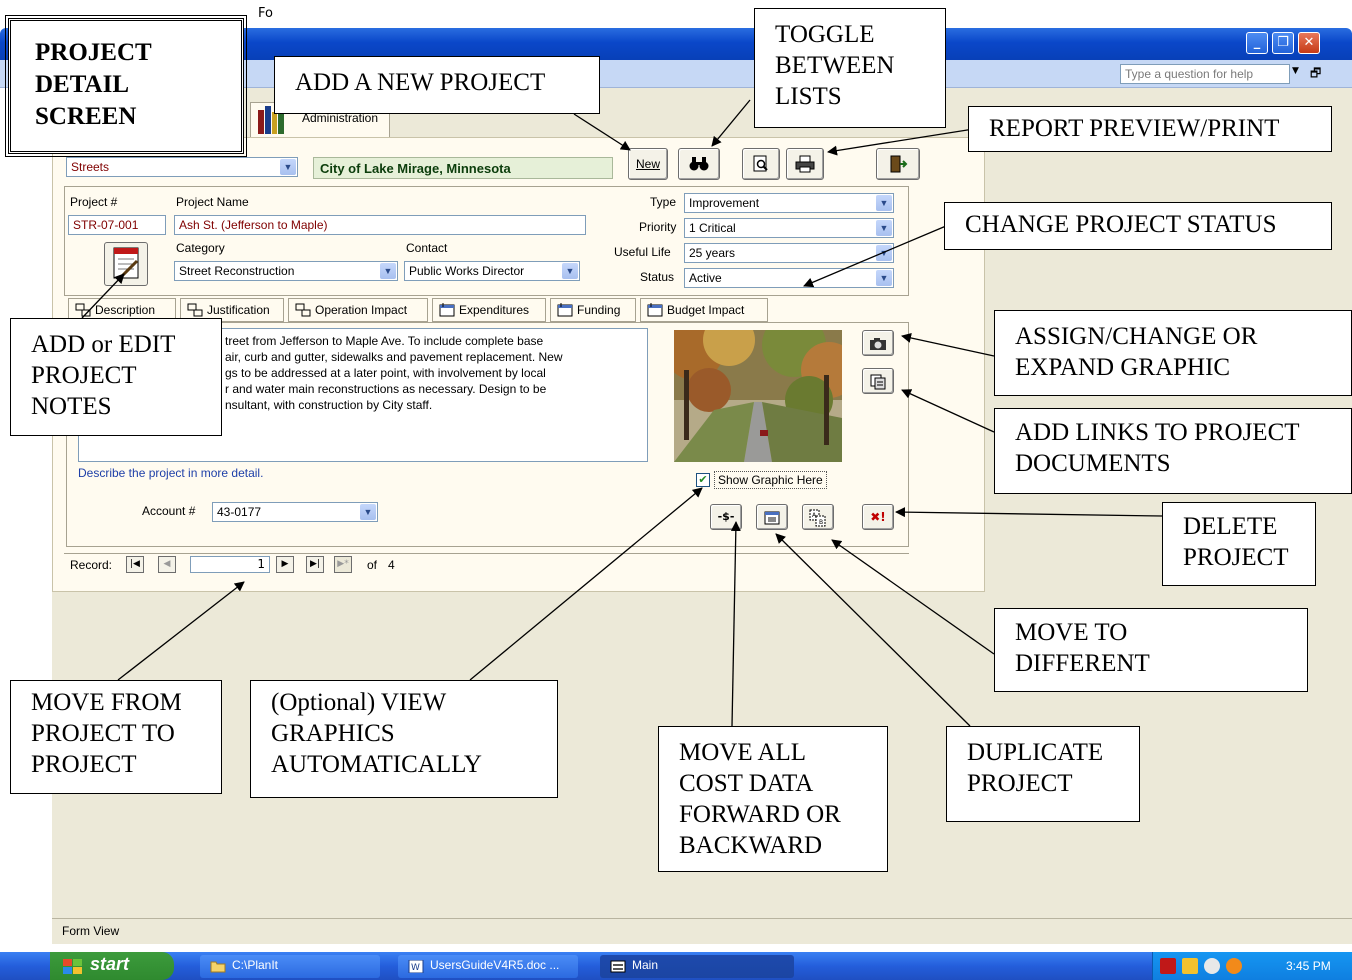 The image size is (1352, 980). What do you see at coordinates (169, 511) in the screenshot?
I see `account-label: Account #` at bounding box center [169, 511].